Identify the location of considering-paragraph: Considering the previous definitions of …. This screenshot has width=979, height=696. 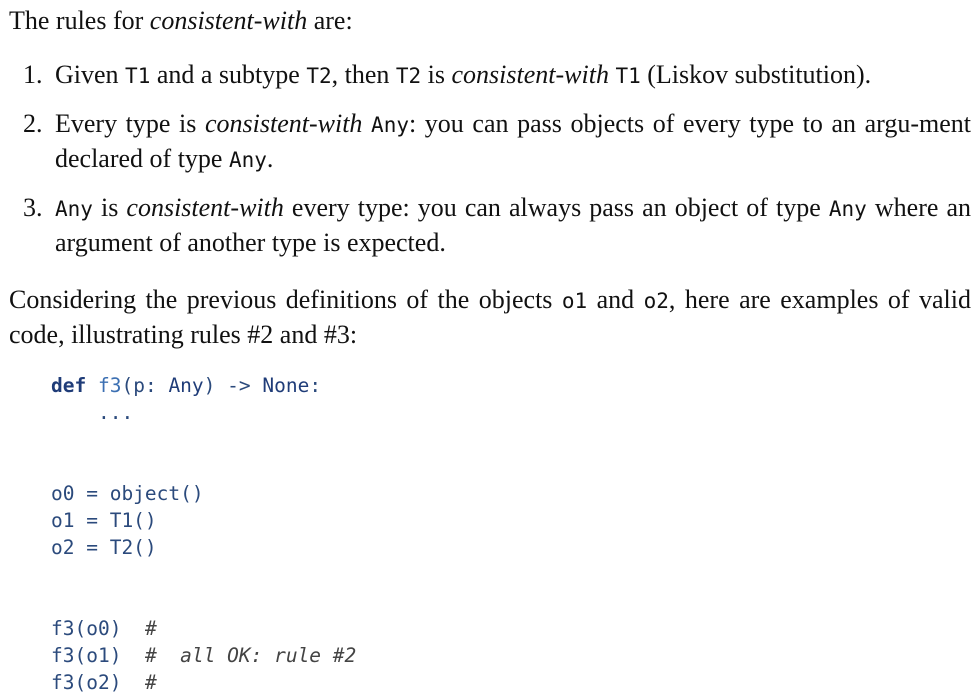
(490, 317).